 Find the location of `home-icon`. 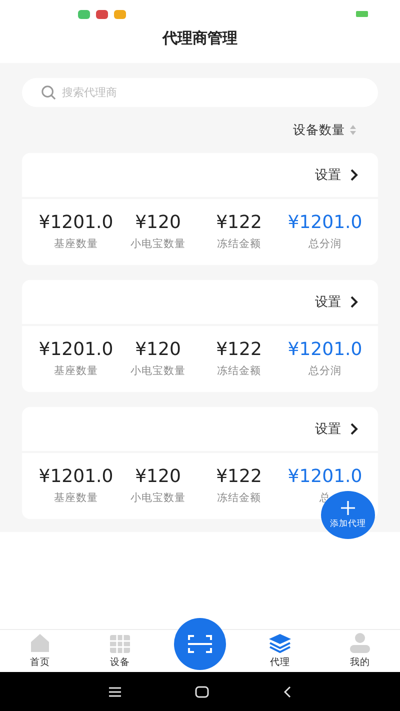

home-icon is located at coordinates (202, 692).